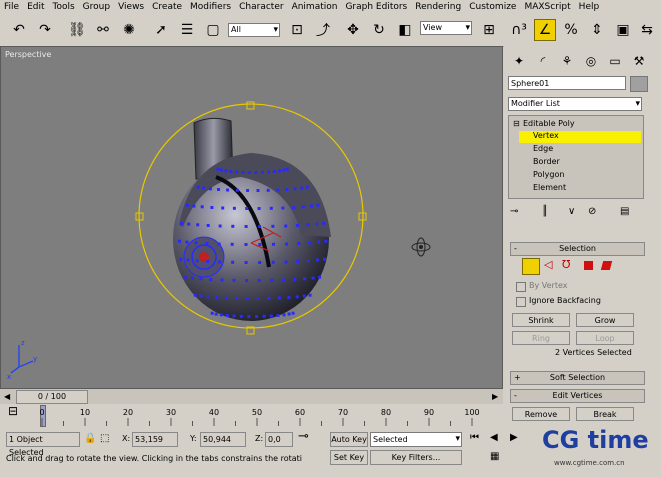 This screenshot has height=477, width=661. What do you see at coordinates (251, 416) in the screenshot?
I see `track-bar: ⊟ 0 10 20 30 40 50 60 70 80 90 100` at bounding box center [251, 416].